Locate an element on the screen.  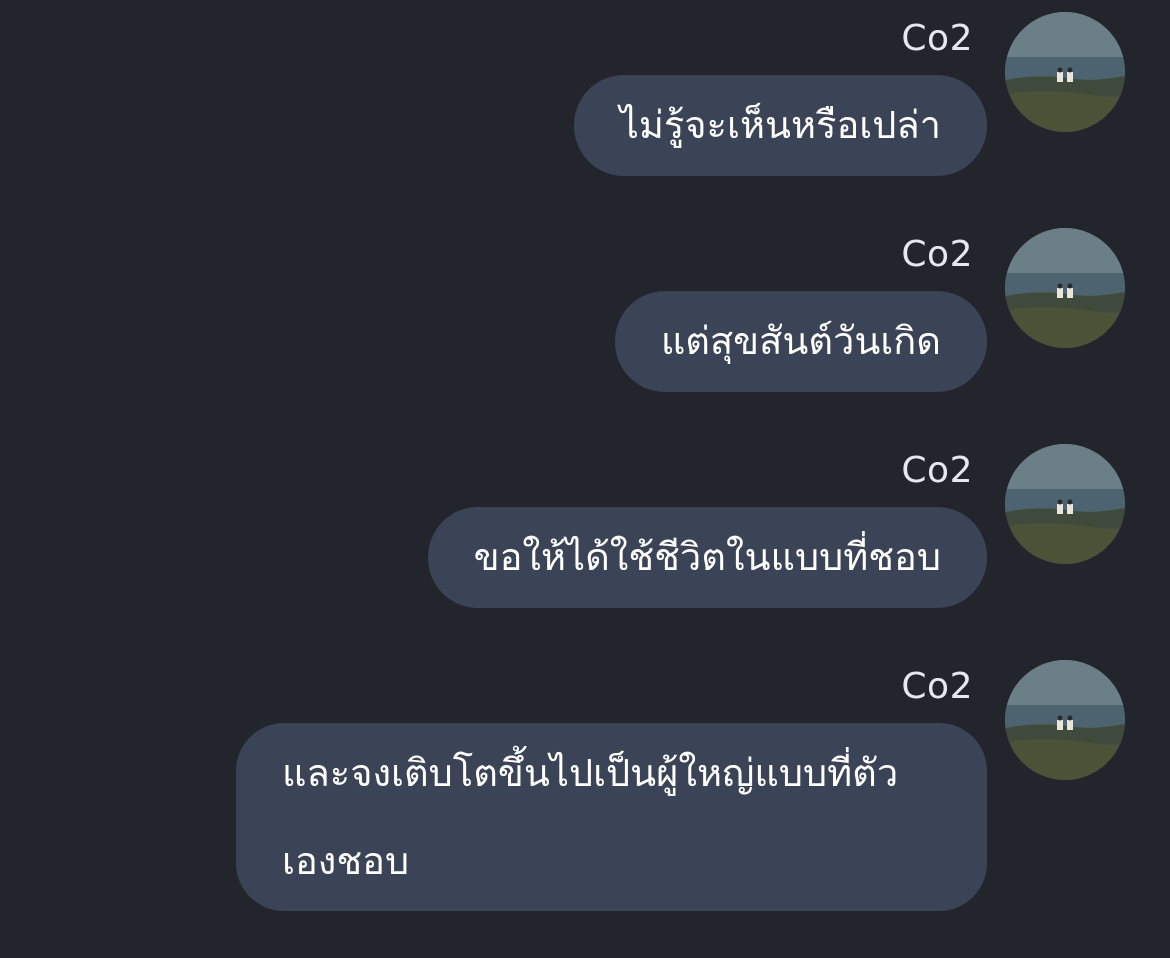
message-bubble: ไม่รู้จะเห็นหรือเปล่า is located at coordinates (780, 125).